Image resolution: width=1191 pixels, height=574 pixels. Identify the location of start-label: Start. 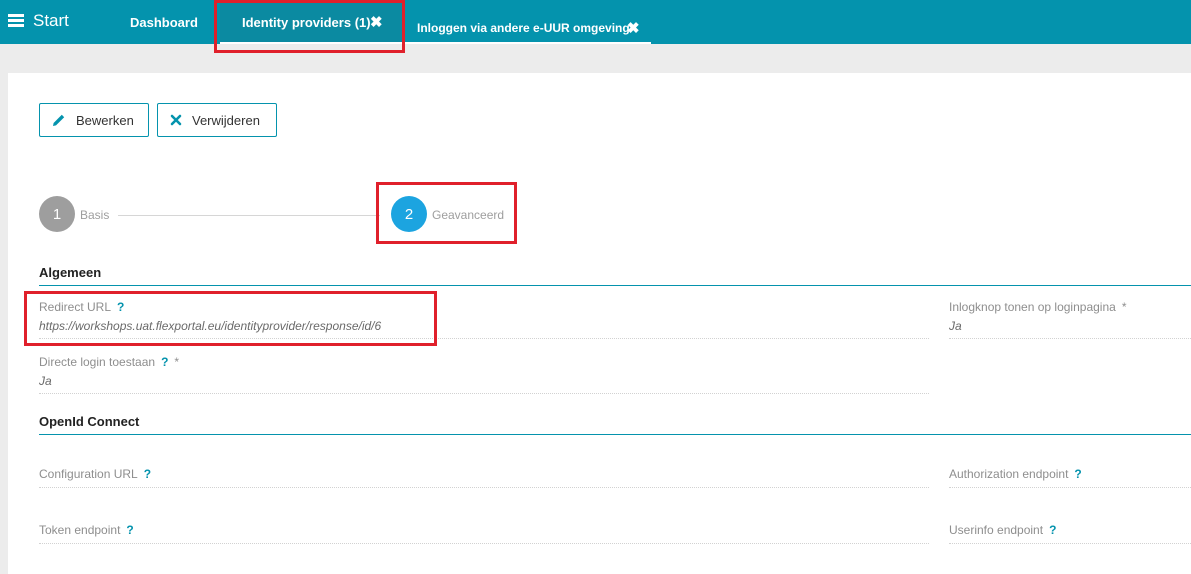
(51, 20).